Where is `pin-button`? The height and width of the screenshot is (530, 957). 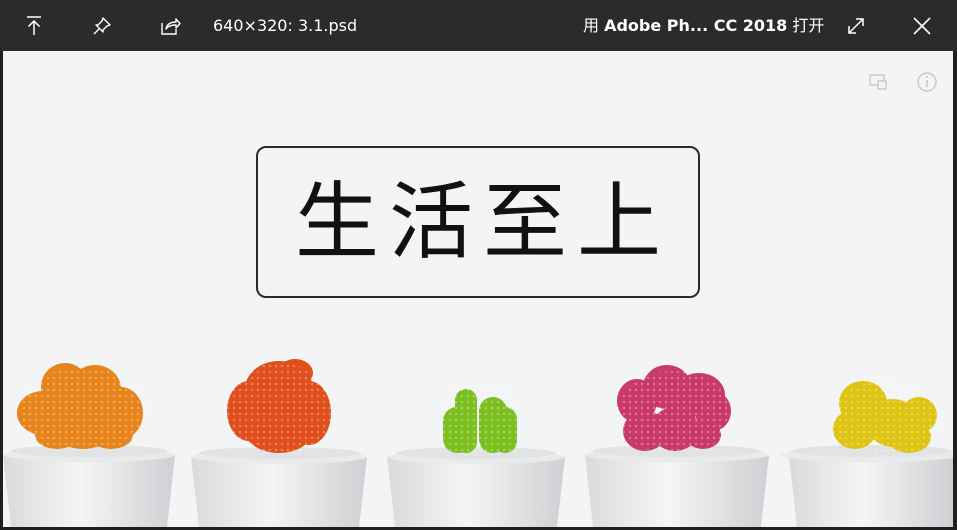
pin-button is located at coordinates (102, 25).